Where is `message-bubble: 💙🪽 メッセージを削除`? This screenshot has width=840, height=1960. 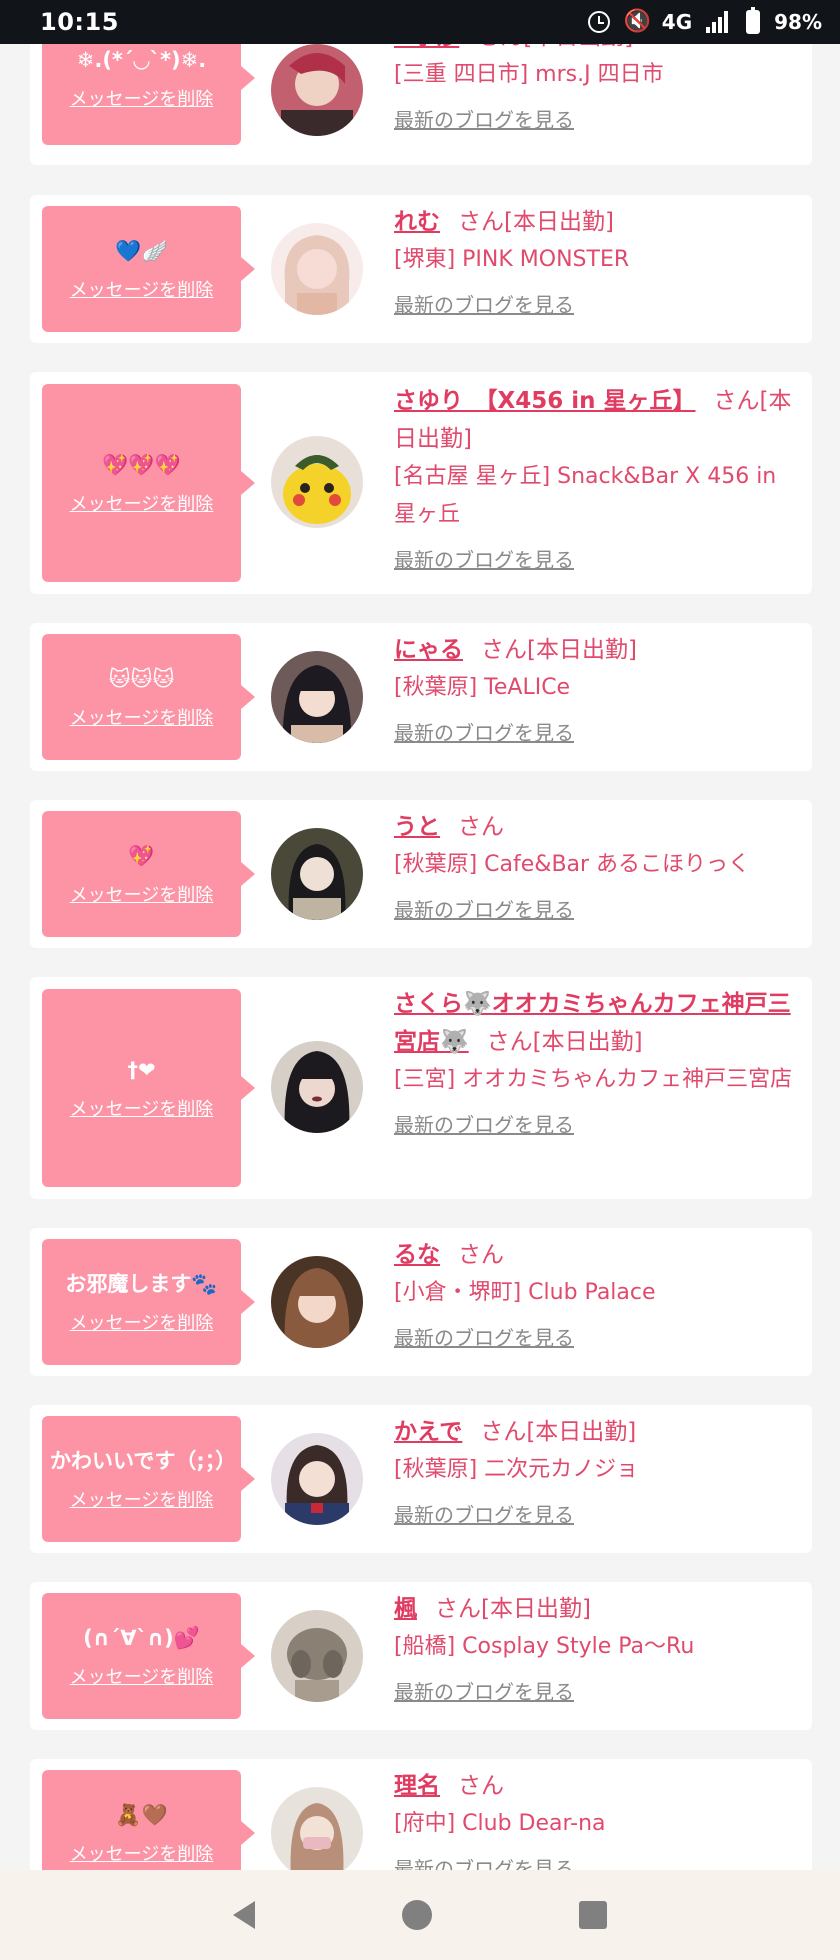
message-bubble: 💙🪽 メッセージを削除 is located at coordinates (148, 269).